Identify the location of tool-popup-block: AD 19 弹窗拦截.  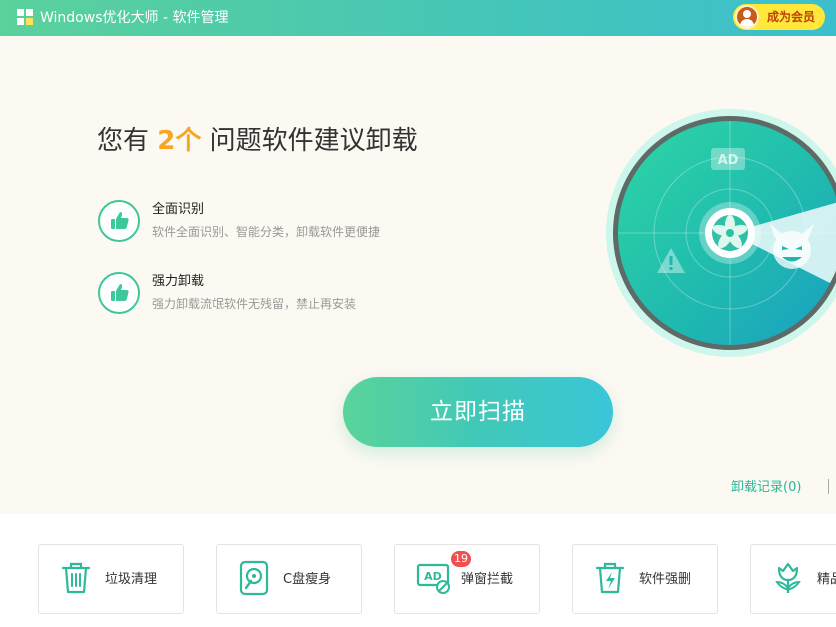
(467, 579).